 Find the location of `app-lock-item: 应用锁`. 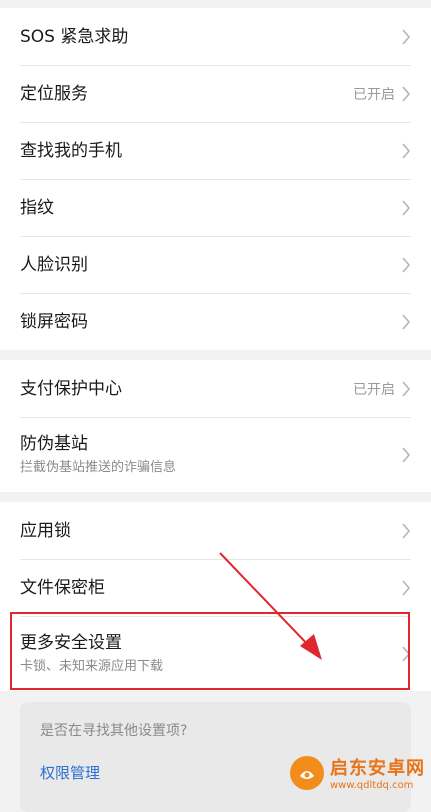

app-lock-item: 应用锁 is located at coordinates (215, 530).